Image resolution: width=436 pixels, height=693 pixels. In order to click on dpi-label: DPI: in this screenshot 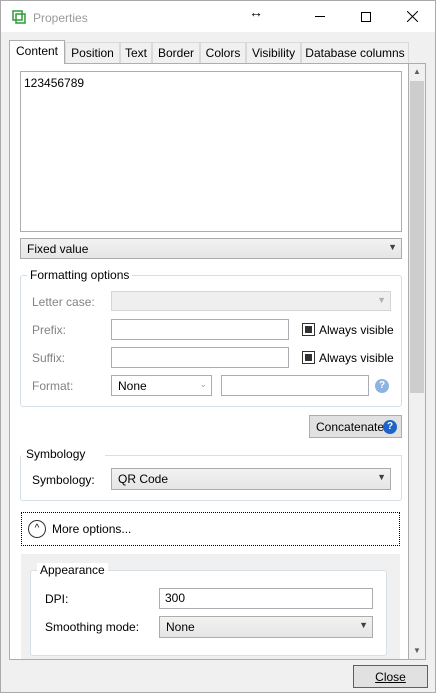, I will do `click(57, 599)`.